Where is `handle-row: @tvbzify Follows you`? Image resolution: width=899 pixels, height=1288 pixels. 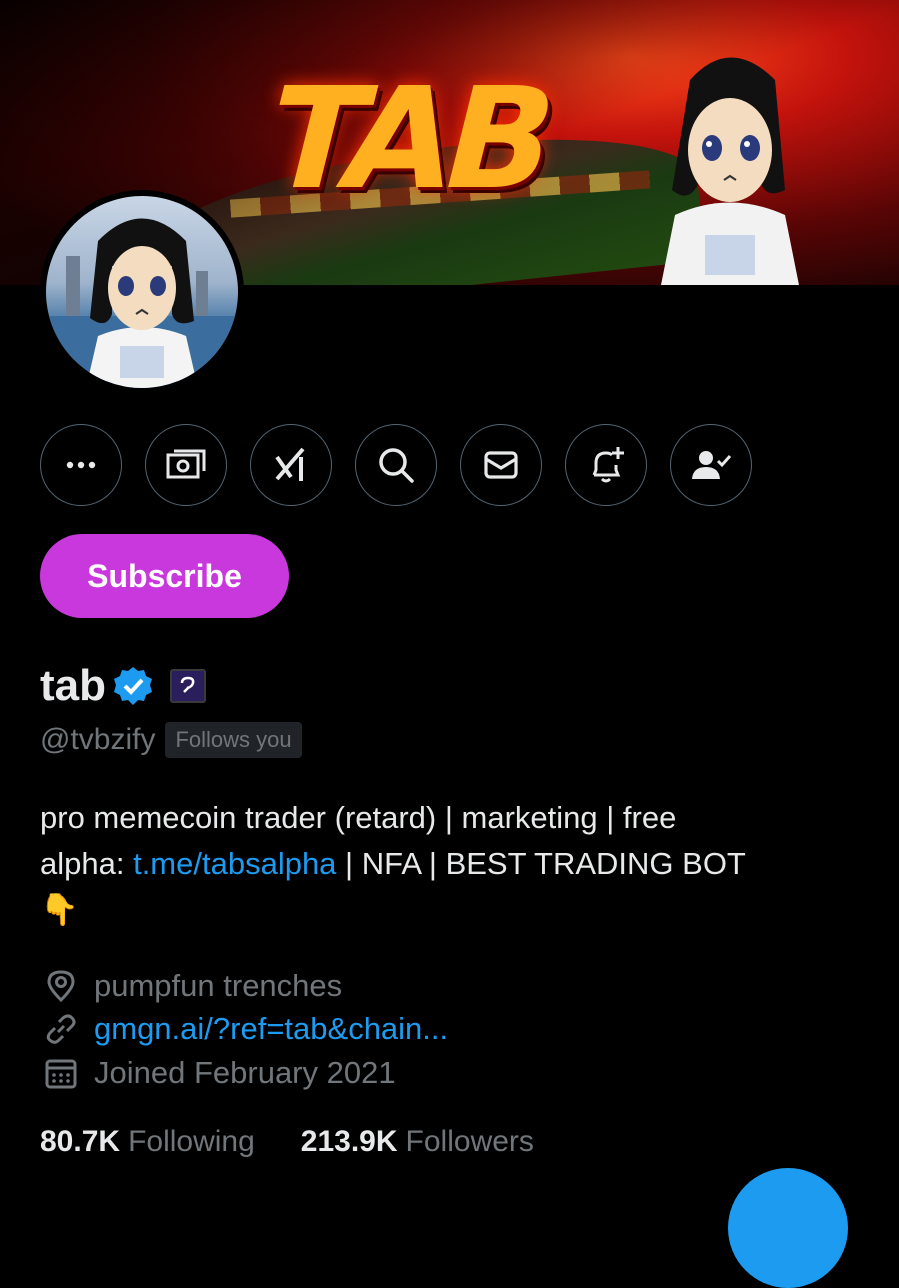 handle-row: @tvbzify Follows you is located at coordinates (171, 740).